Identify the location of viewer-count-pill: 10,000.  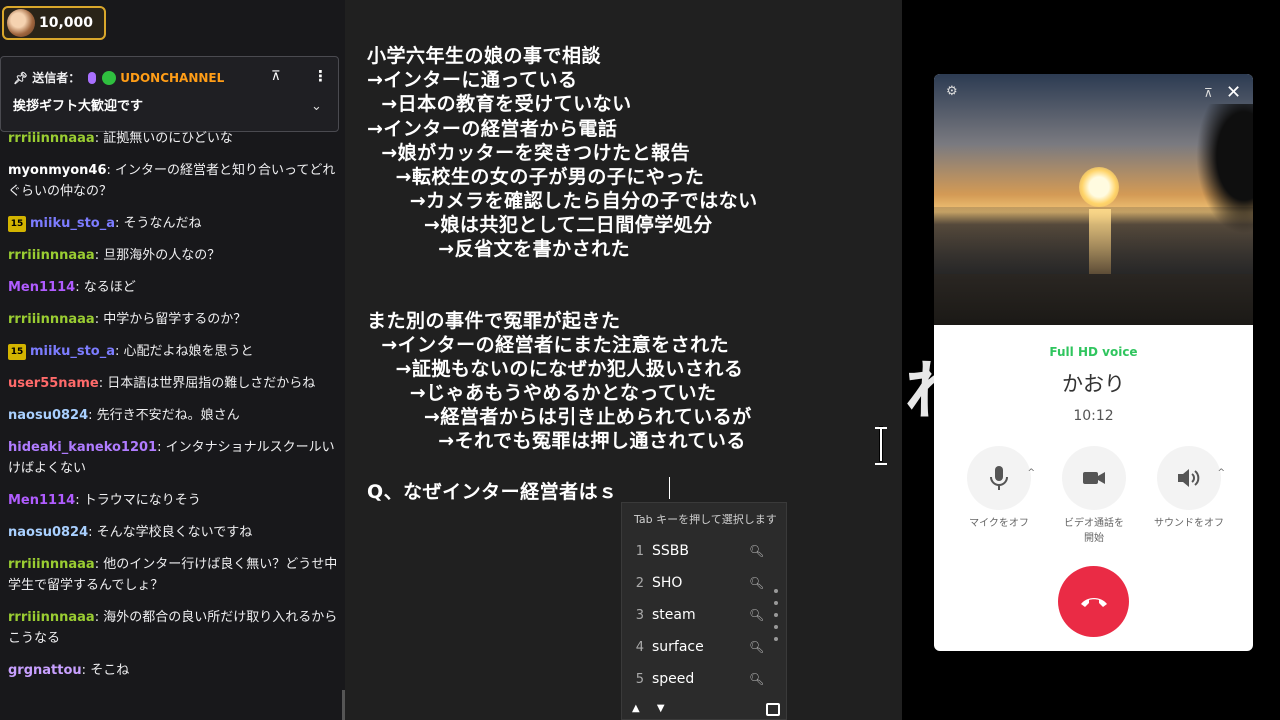
(54, 23).